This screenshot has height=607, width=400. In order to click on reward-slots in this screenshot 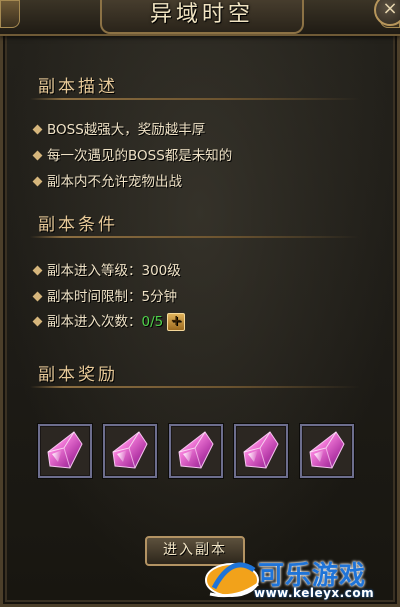, I will do `click(198, 452)`.